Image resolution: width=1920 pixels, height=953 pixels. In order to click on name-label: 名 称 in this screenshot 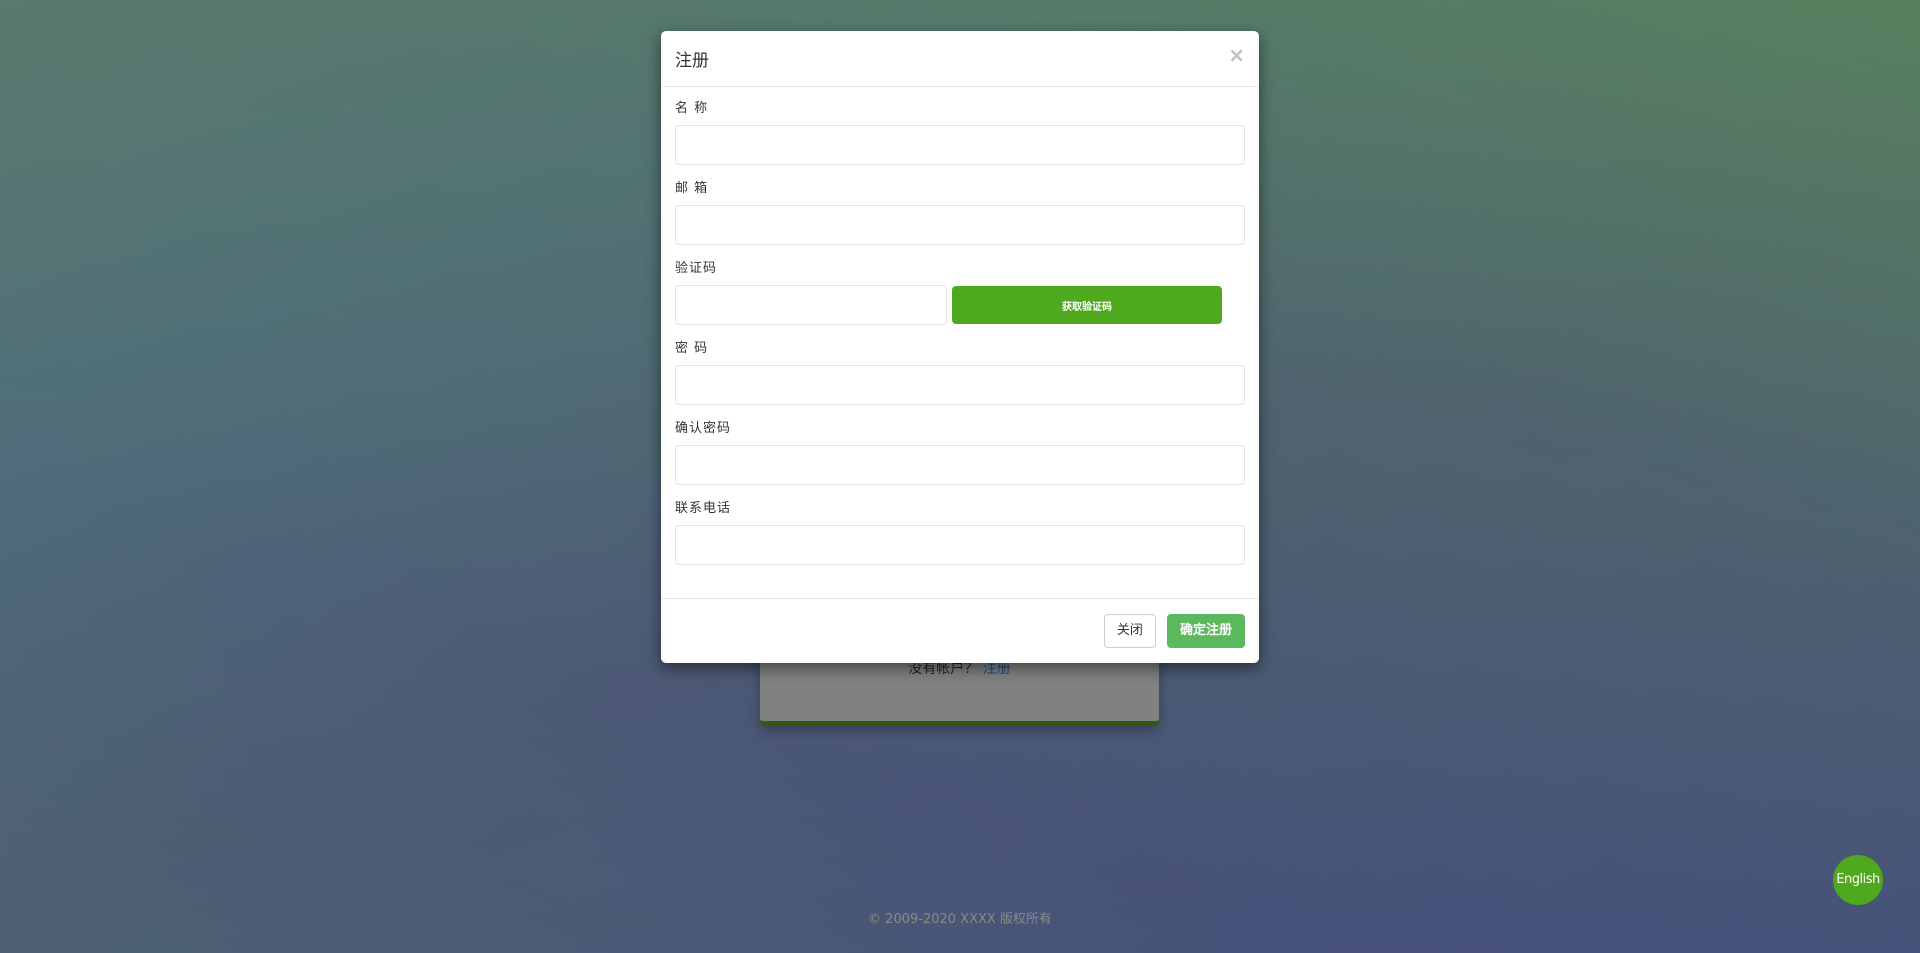, I will do `click(692, 108)`.